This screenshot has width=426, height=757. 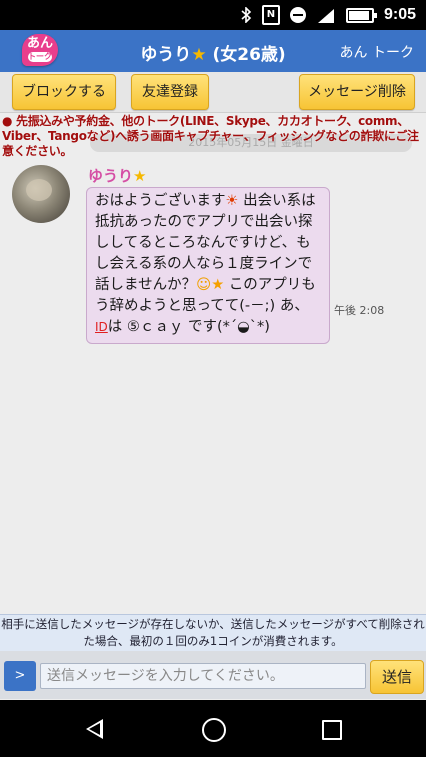 What do you see at coordinates (399, 14) in the screenshot?
I see `status-time: 9:05` at bounding box center [399, 14].